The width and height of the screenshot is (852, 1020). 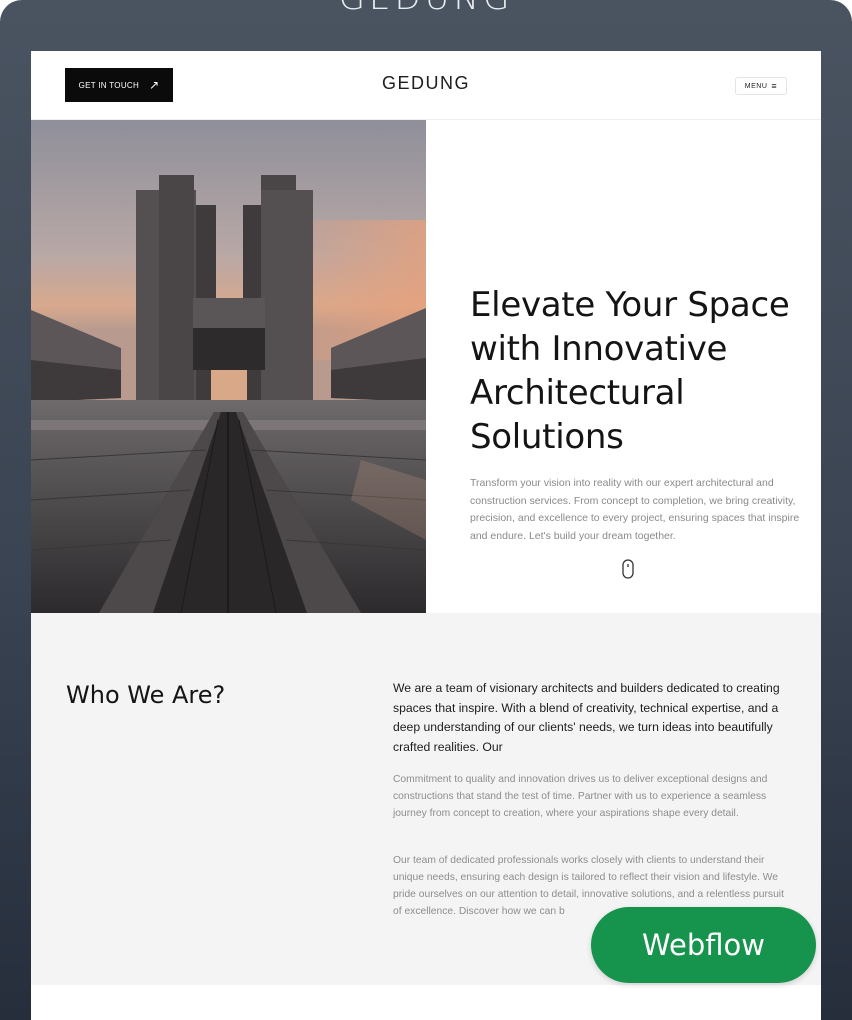 What do you see at coordinates (426, 9) in the screenshot?
I see `frame-title: GEDUNG` at bounding box center [426, 9].